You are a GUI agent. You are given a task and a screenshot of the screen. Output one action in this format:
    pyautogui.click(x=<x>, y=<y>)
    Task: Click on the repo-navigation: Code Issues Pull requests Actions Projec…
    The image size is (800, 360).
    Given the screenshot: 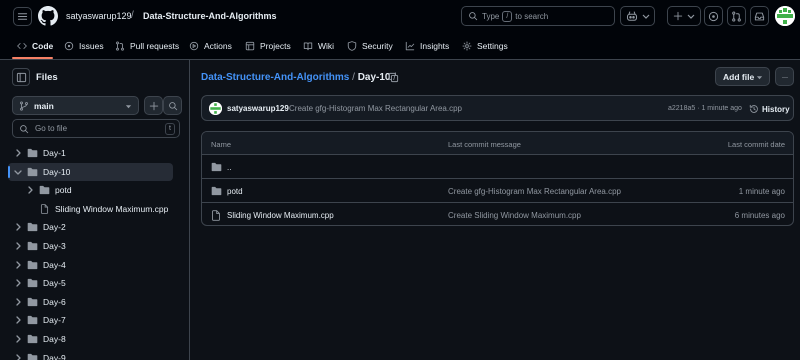 What is the action you would take?
    pyautogui.click(x=400, y=46)
    